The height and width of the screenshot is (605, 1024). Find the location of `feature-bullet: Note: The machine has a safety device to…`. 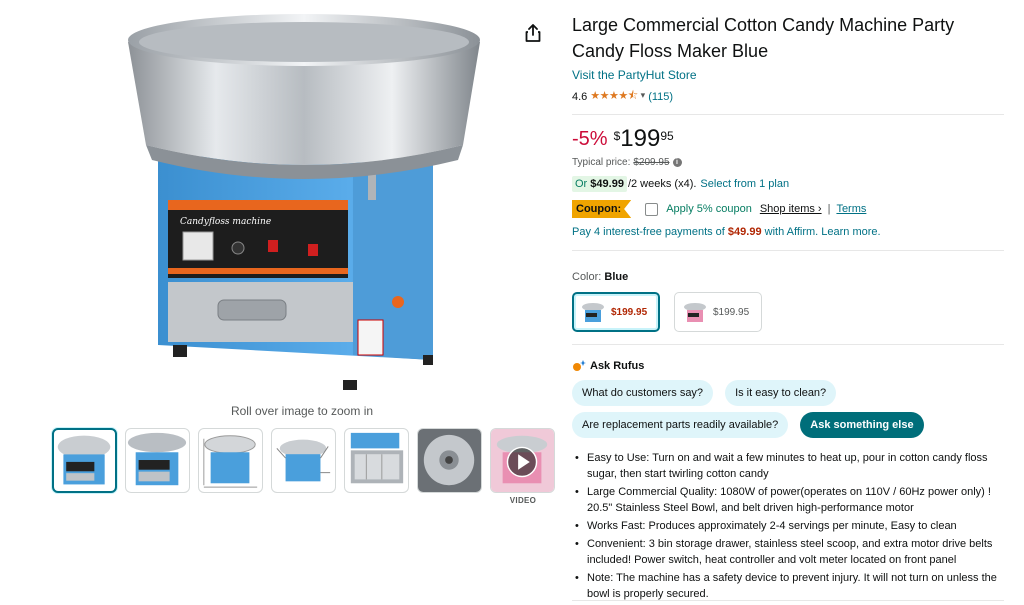

feature-bullet: Note: The machine has a safety device to… is located at coordinates (792, 586).